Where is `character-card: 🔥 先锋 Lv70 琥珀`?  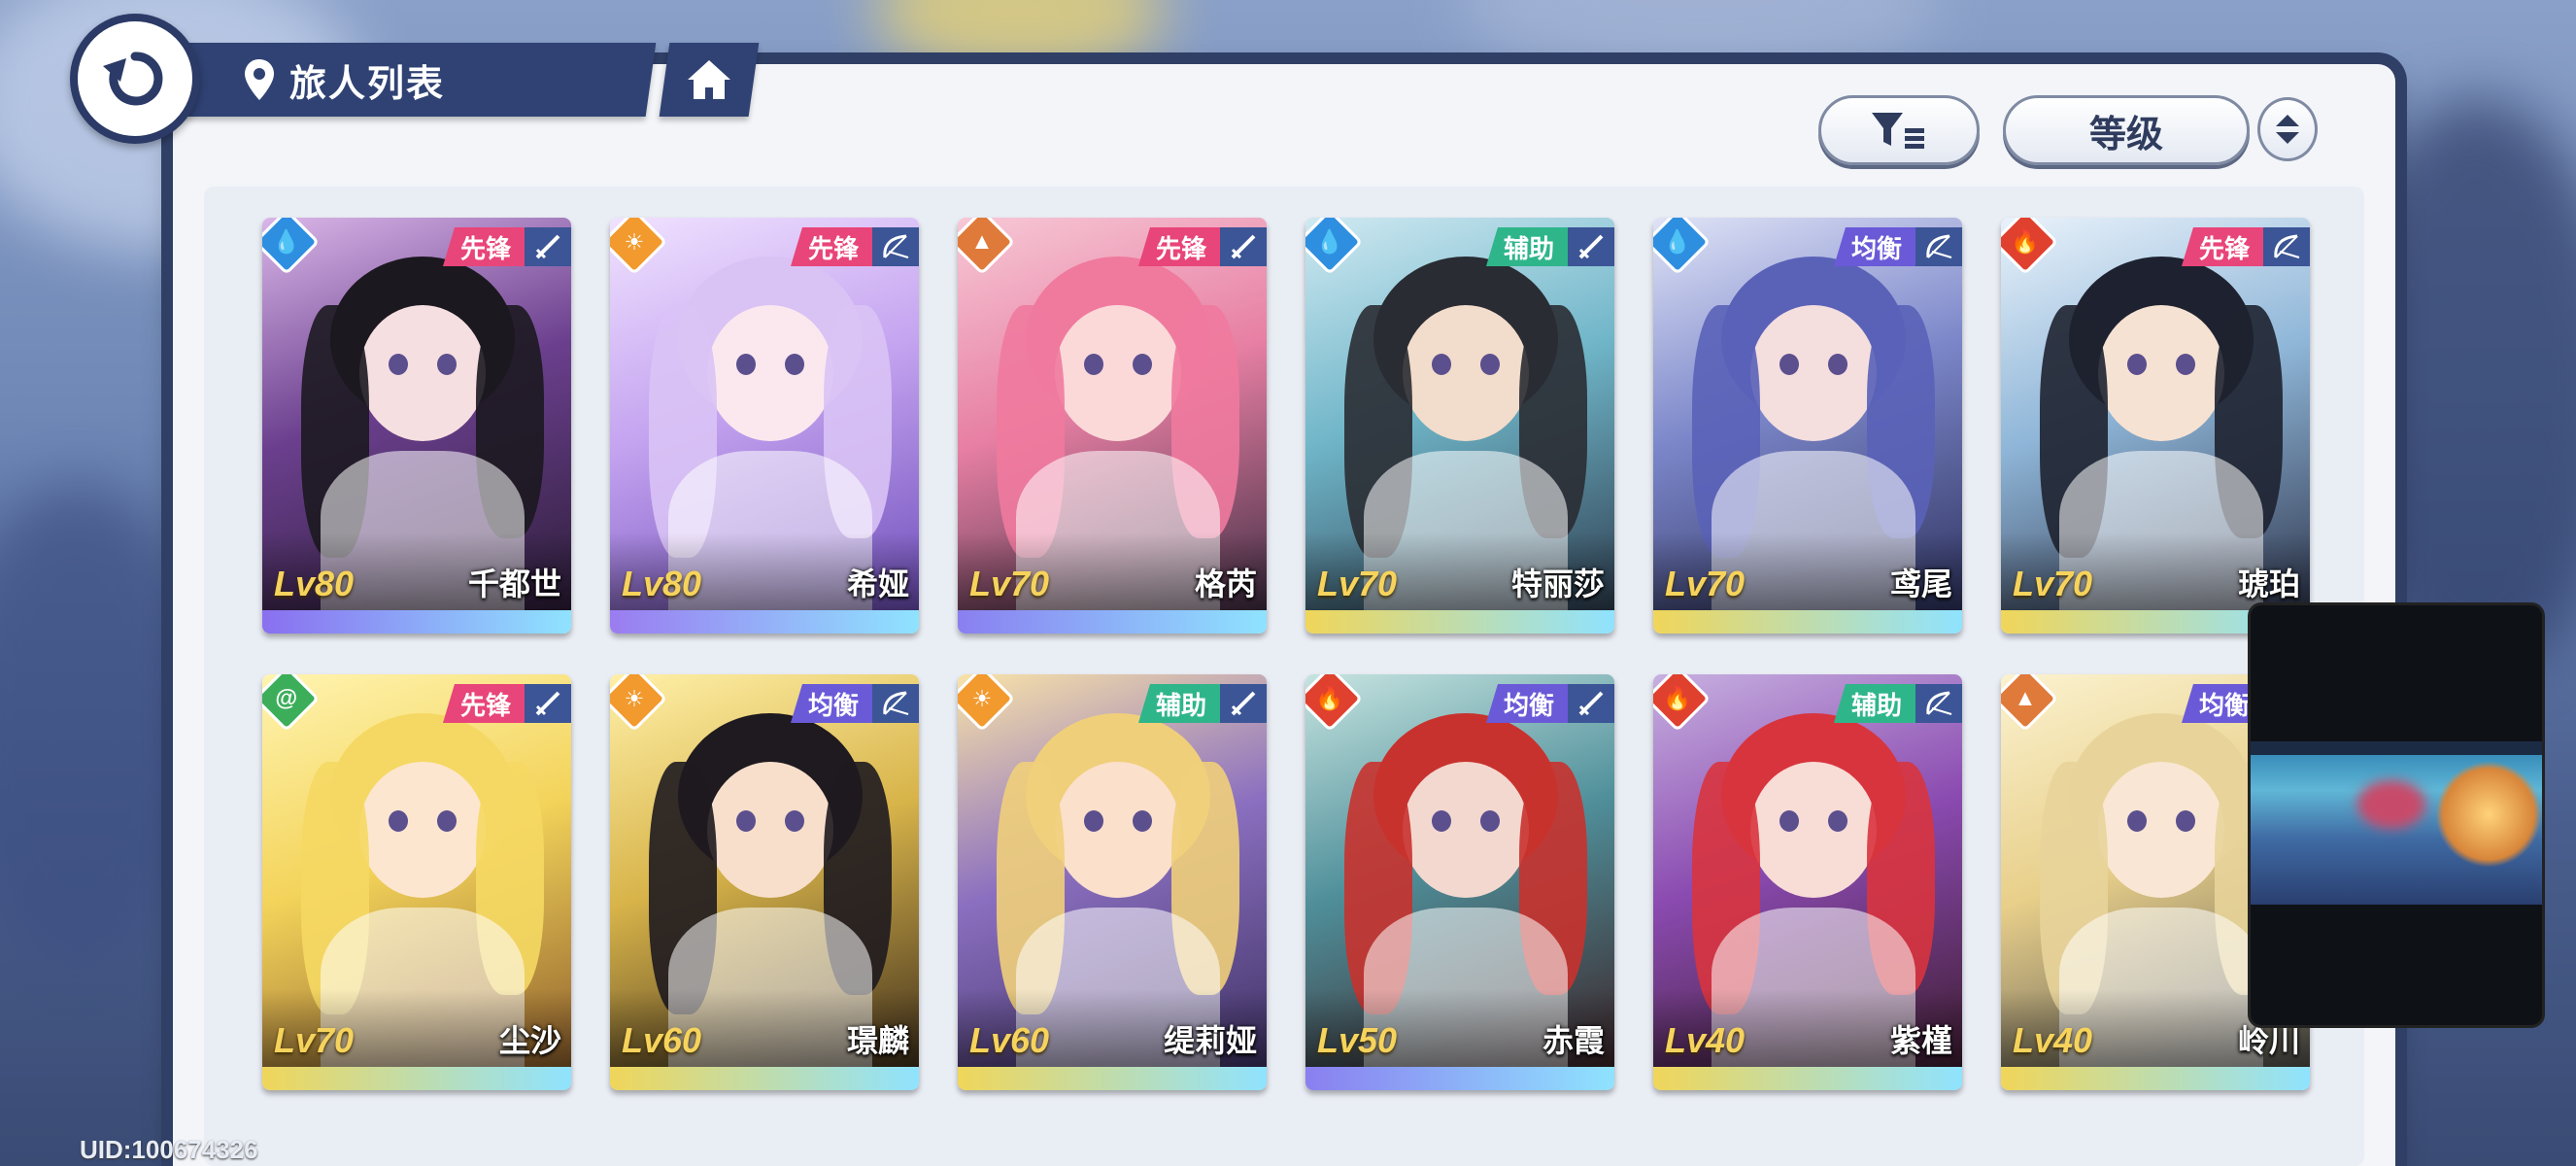
character-card: 🔥 先锋 Lv70 琥珀 is located at coordinates (2155, 426).